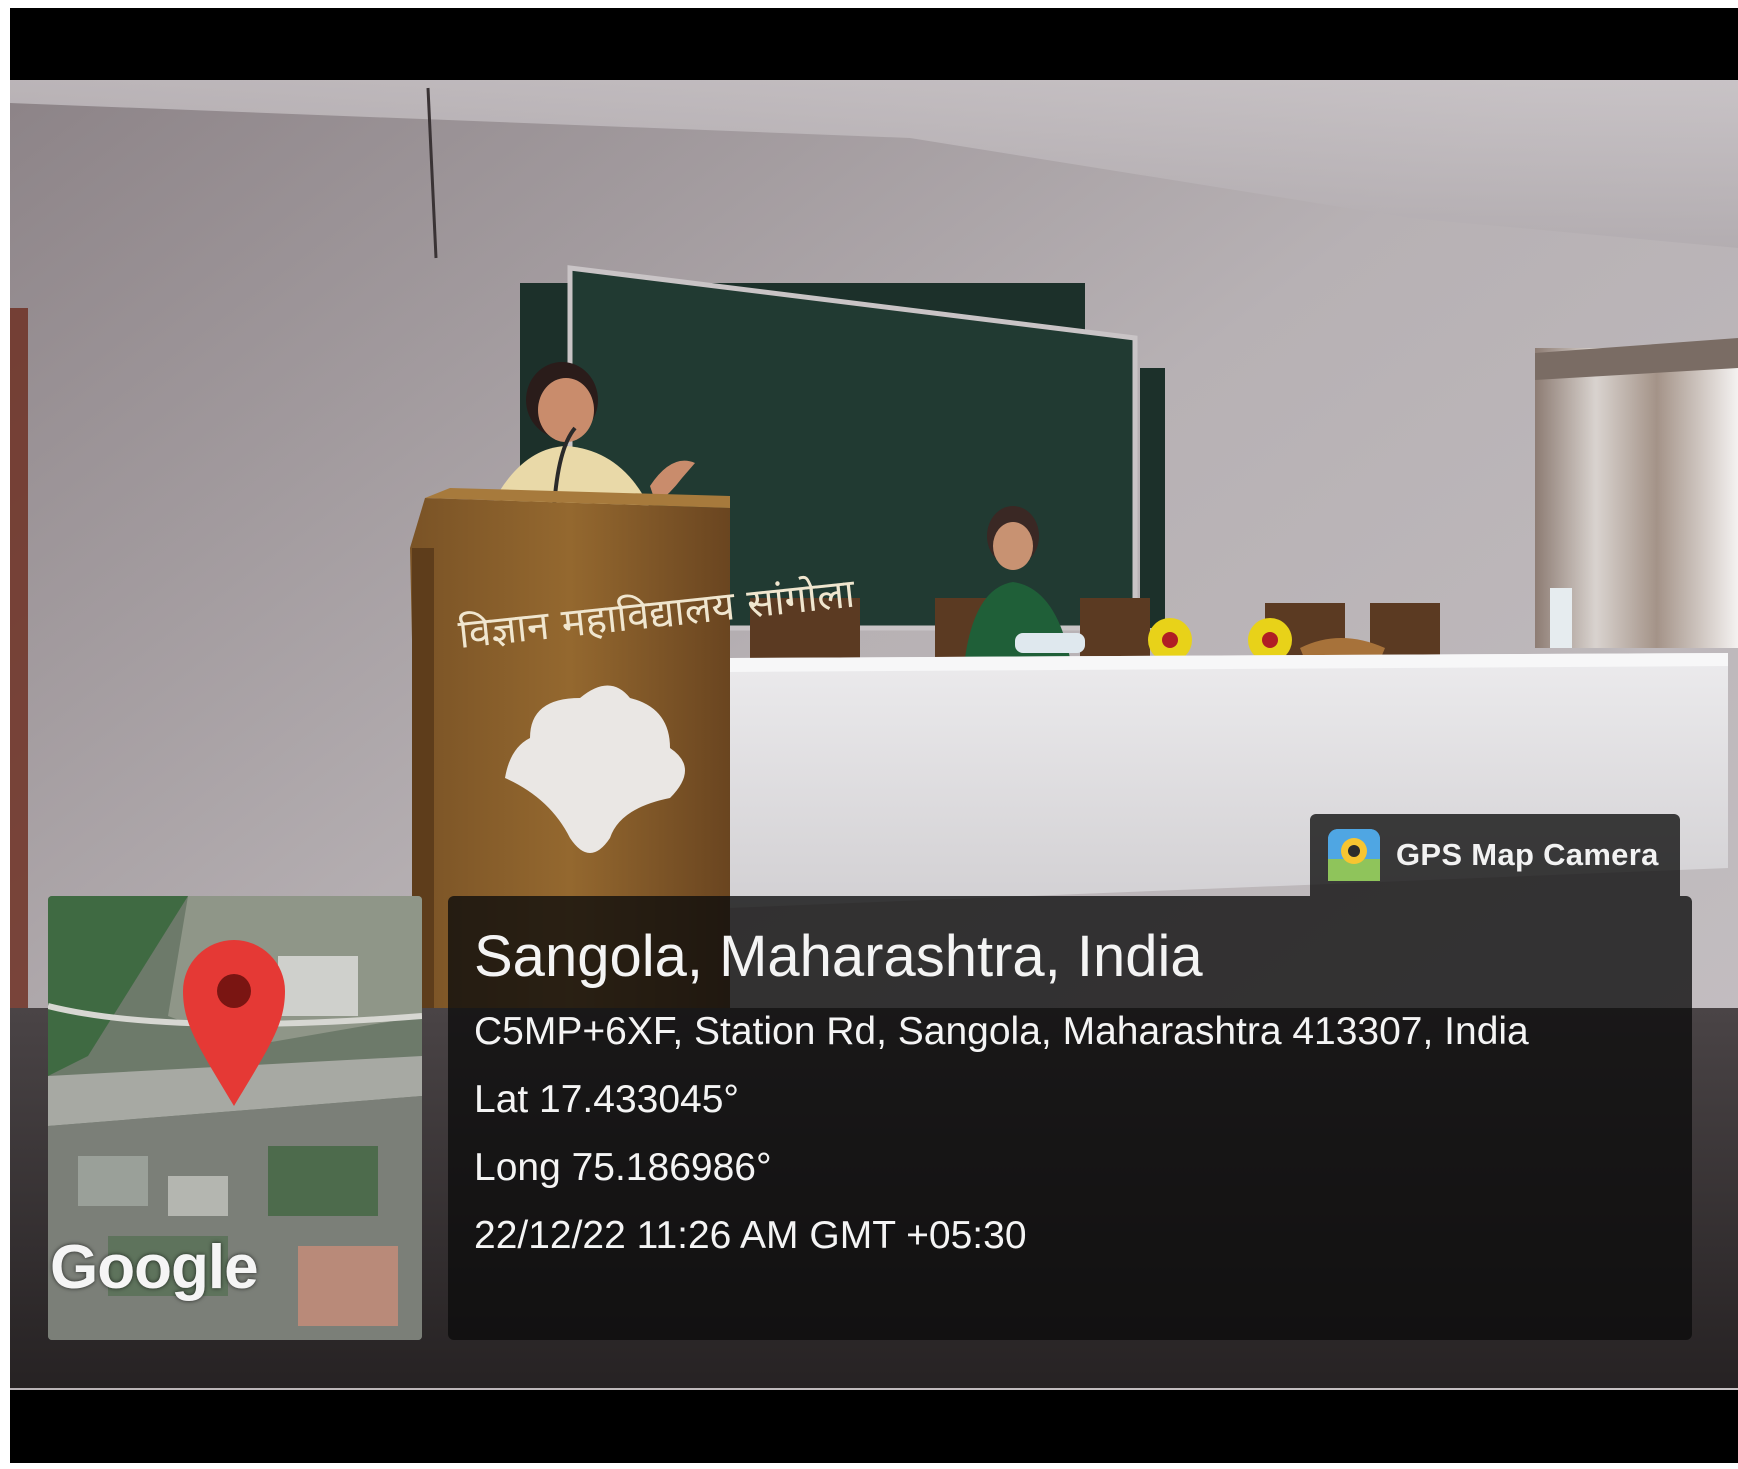 This screenshot has height=1469, width=1738. I want to click on app-name: GPS Map Camera, so click(1527, 854).